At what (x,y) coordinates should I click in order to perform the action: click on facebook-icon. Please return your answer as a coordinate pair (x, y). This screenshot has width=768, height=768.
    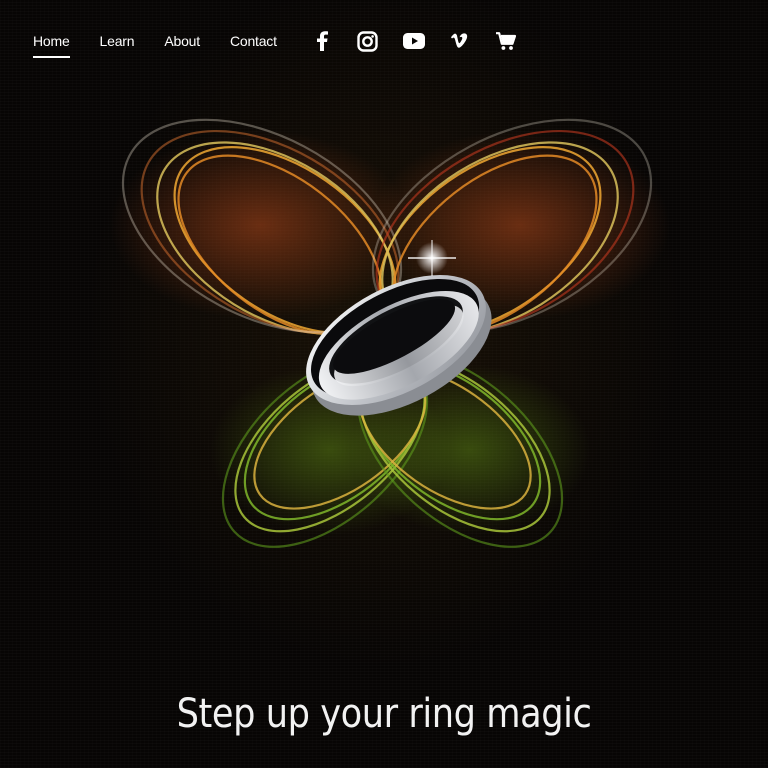
    Looking at the image, I should click on (322, 41).